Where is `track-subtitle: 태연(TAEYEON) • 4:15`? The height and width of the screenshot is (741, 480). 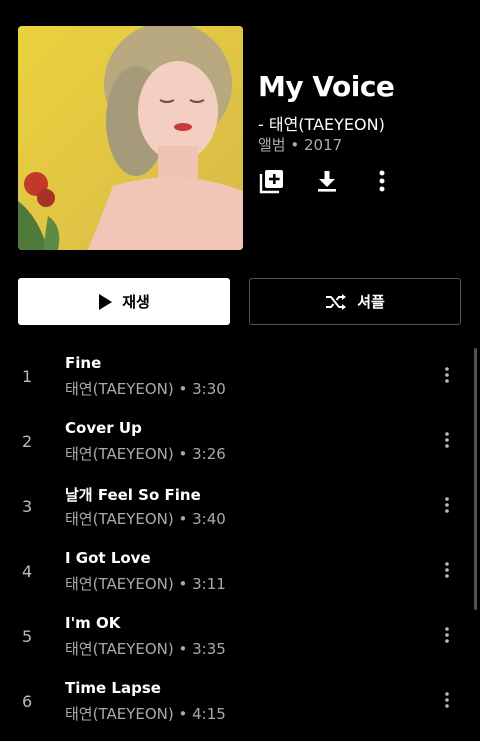
track-subtitle: 태연(TAEYEON) • 4:15 is located at coordinates (145, 714).